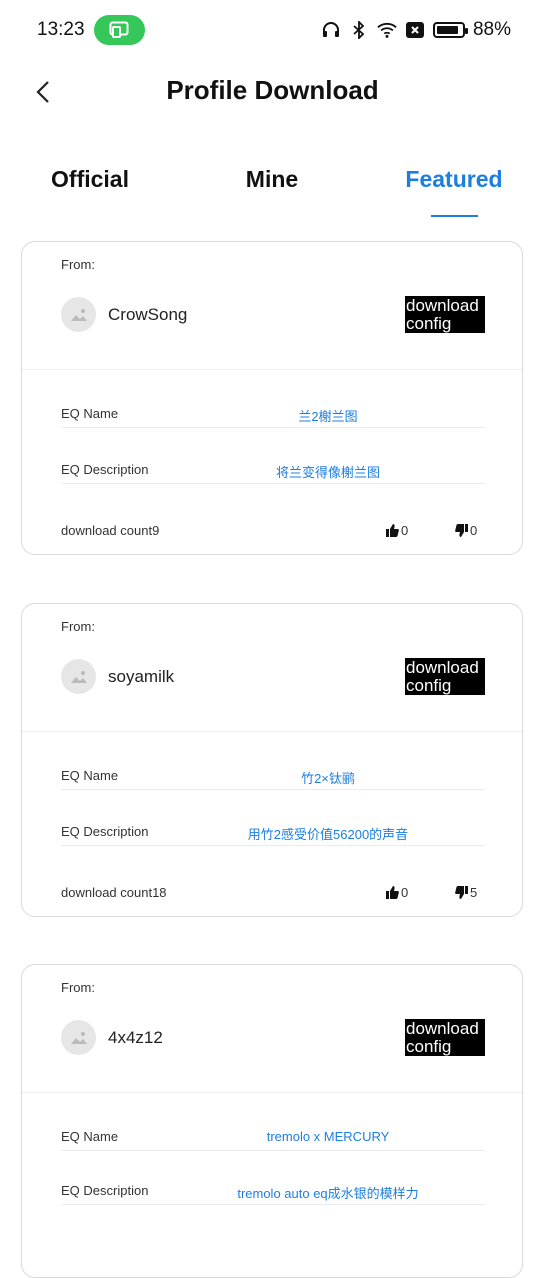 This screenshot has width=545, height=1278. What do you see at coordinates (359, 30) in the screenshot?
I see `bluetooth-icon` at bounding box center [359, 30].